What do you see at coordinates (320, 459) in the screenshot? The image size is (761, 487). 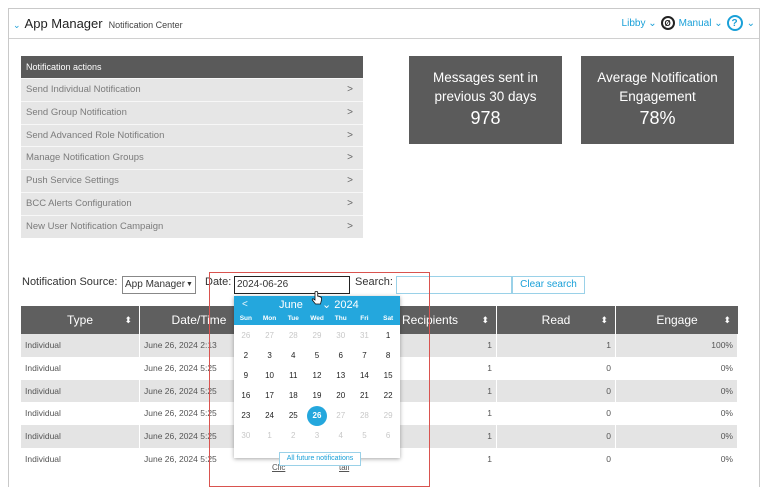 I see `all-future-button: All future notifications` at bounding box center [320, 459].